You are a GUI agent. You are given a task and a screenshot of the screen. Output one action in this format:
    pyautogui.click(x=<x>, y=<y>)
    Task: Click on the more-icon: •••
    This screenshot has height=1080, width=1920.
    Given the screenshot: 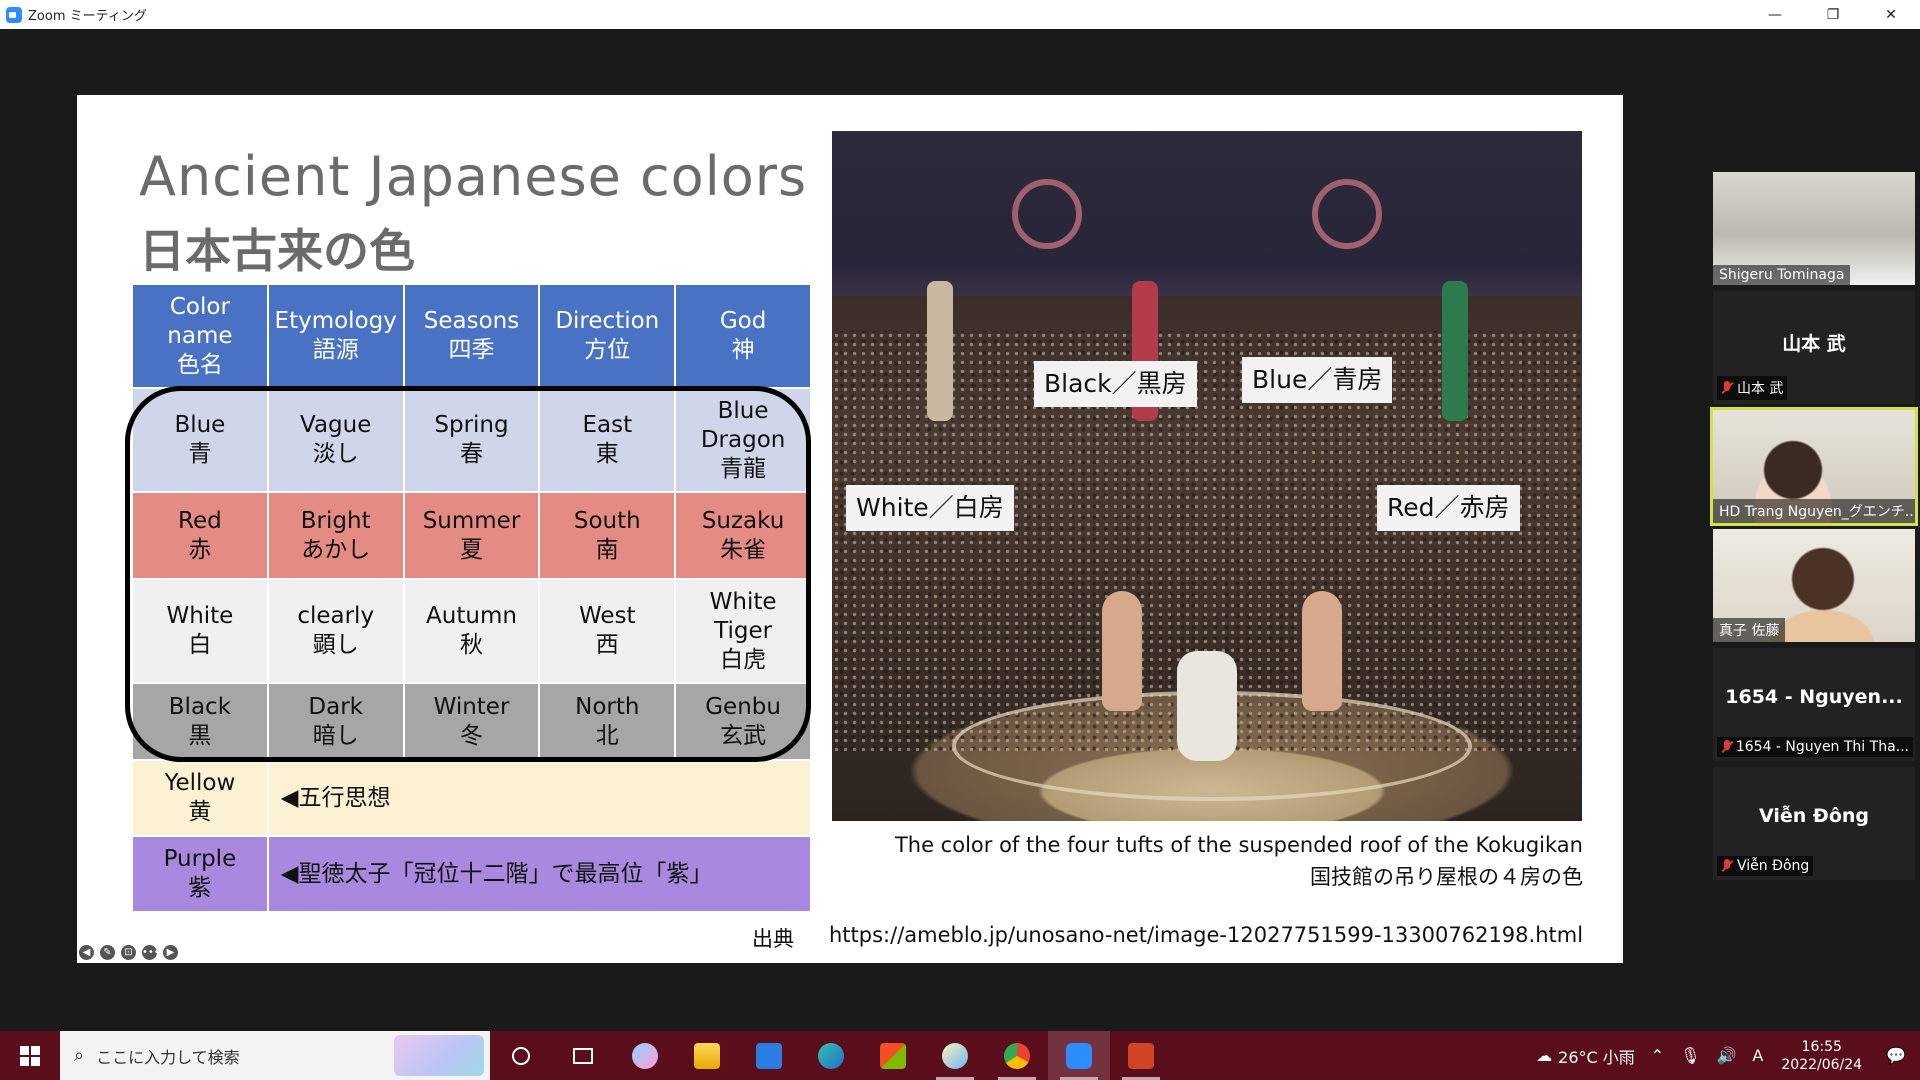 What is the action you would take?
    pyautogui.click(x=151, y=952)
    